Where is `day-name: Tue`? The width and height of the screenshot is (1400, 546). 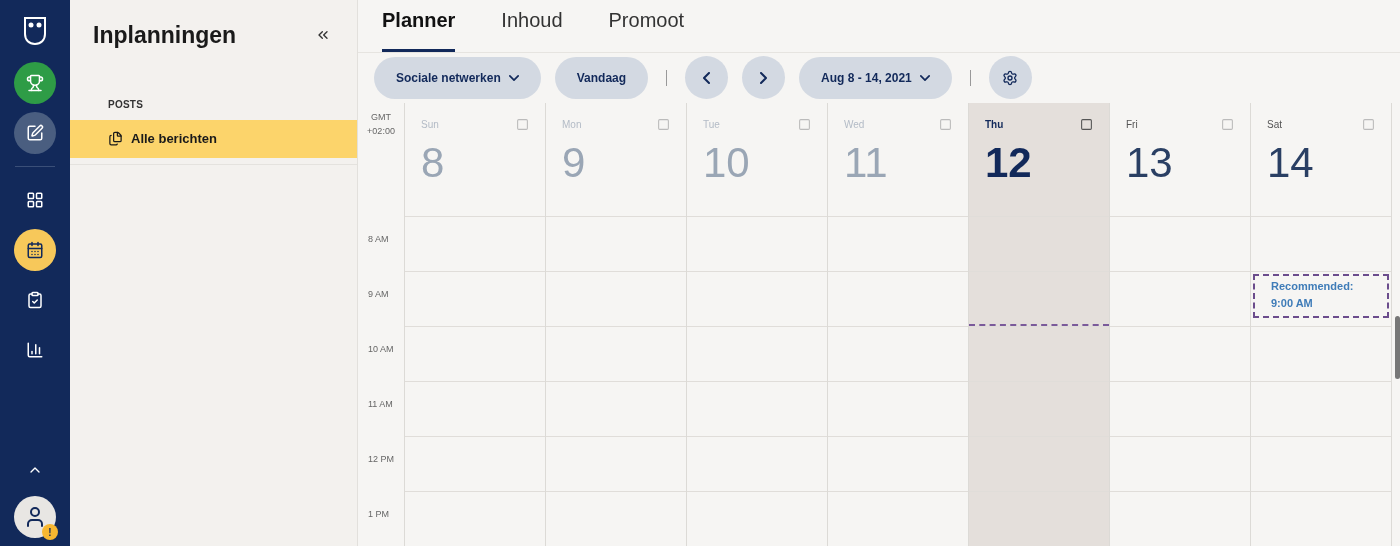 day-name: Tue is located at coordinates (711, 125).